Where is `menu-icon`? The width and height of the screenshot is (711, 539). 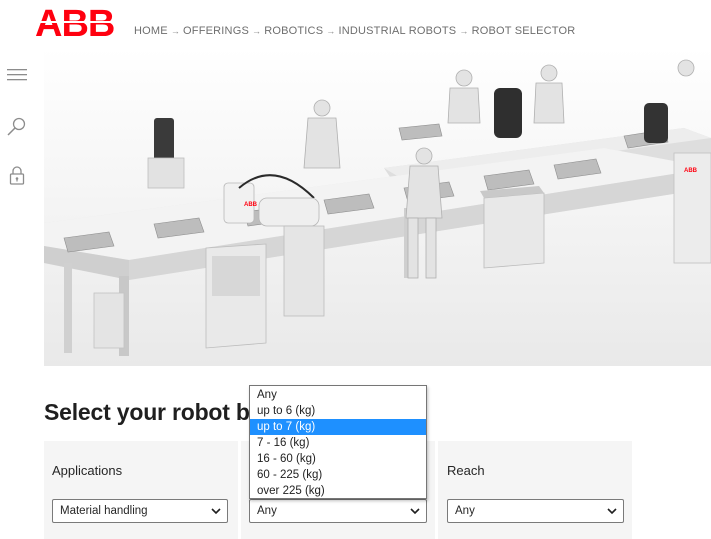 menu-icon is located at coordinates (17, 75).